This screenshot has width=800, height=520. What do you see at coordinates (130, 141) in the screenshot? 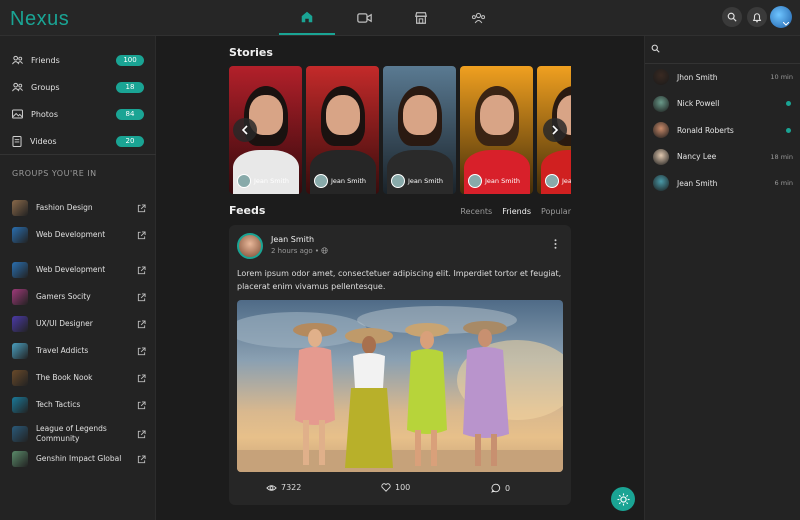
I see `count-badge: 20` at bounding box center [130, 141].